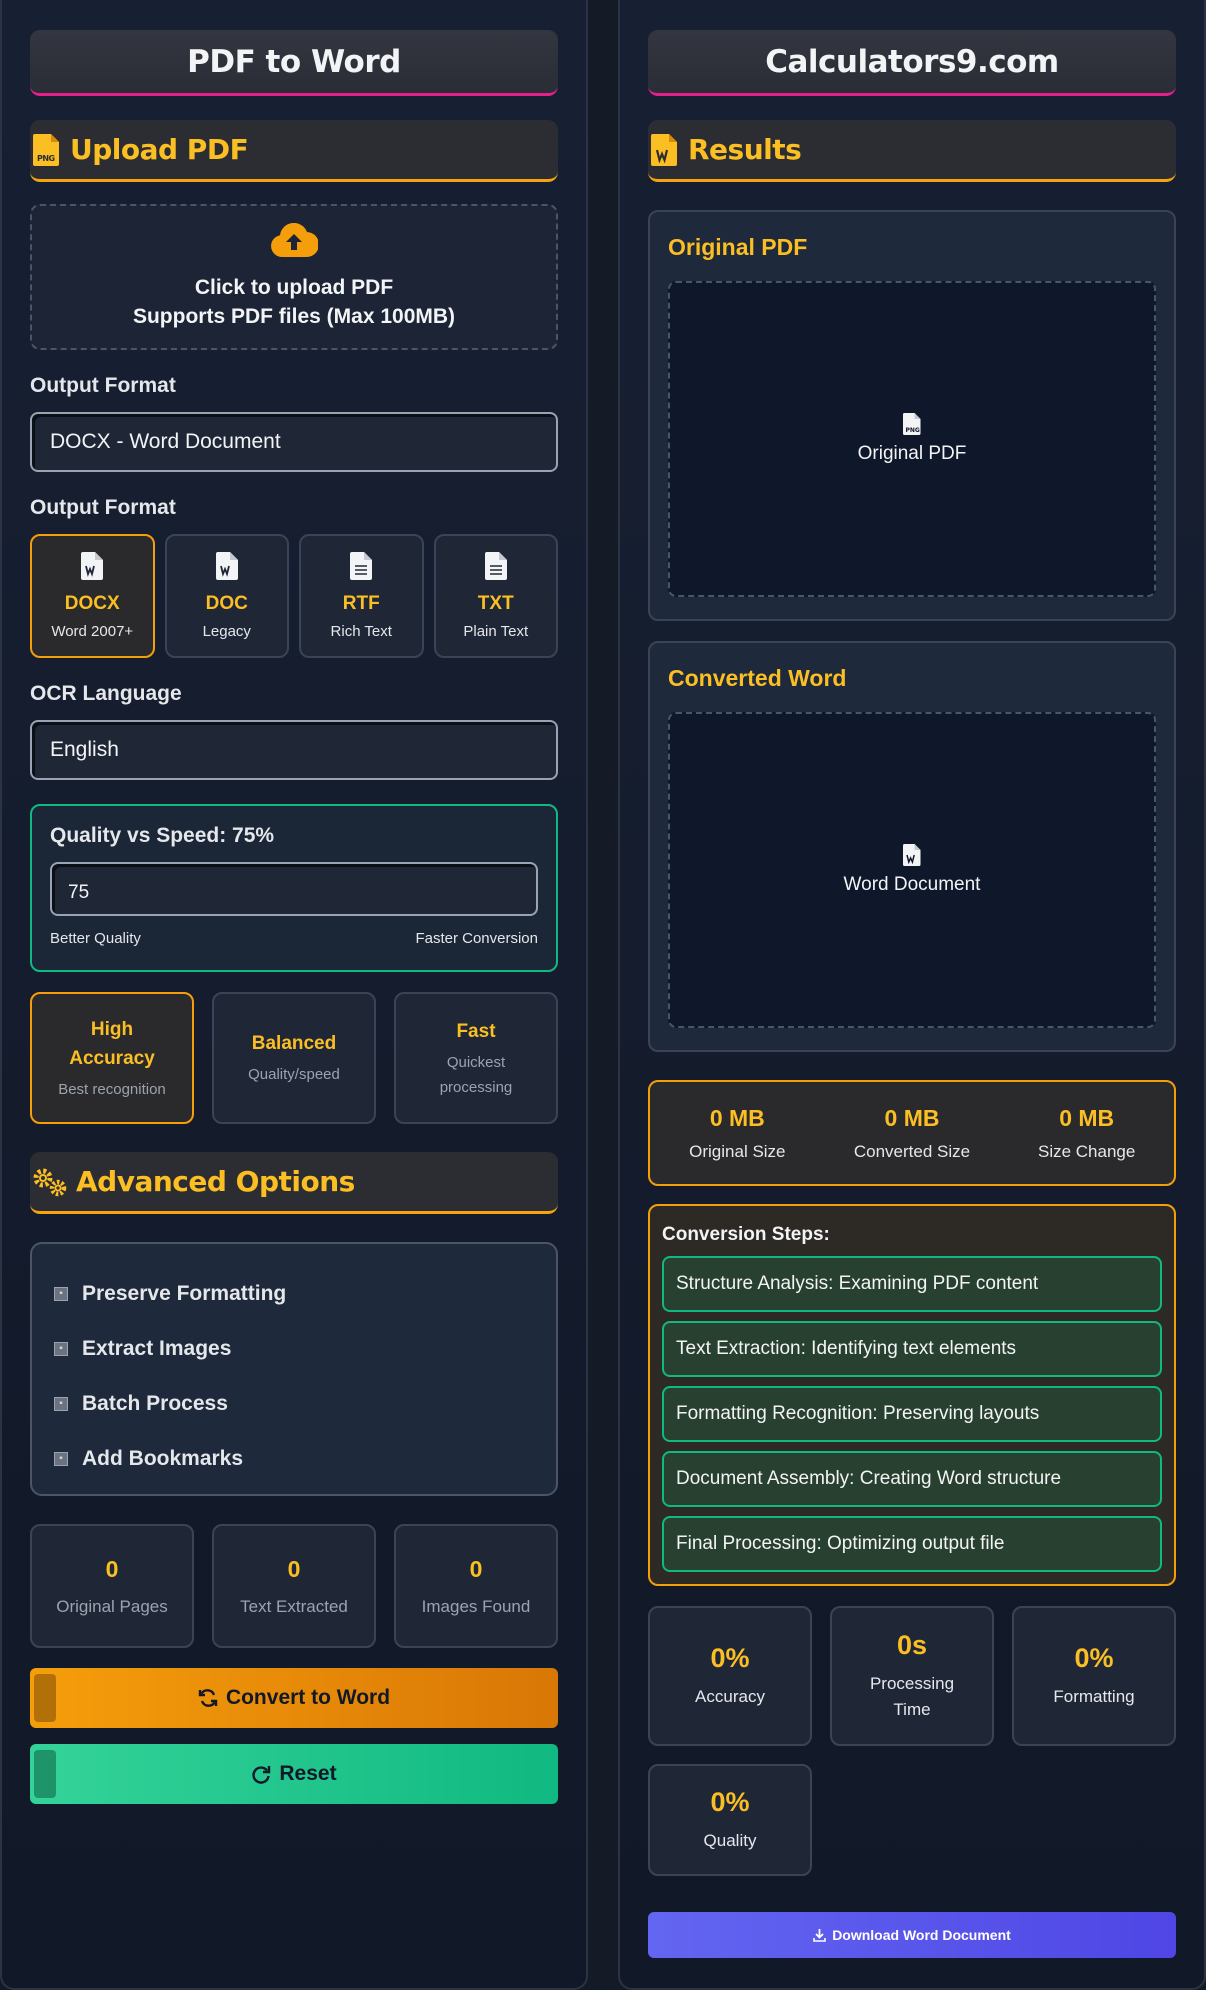 The width and height of the screenshot is (1206, 1990). What do you see at coordinates (730, 1820) in the screenshot?
I see `metric-quality: 0% Quality` at bounding box center [730, 1820].